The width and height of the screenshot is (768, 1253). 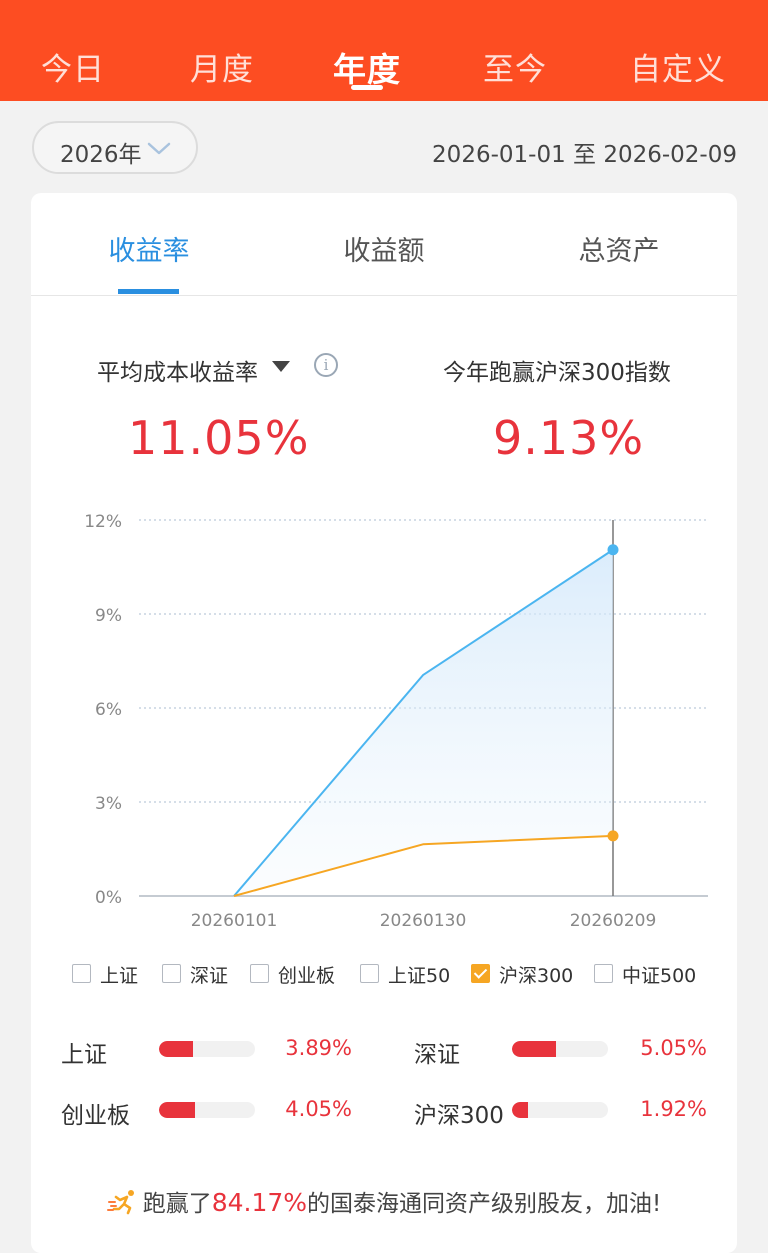 What do you see at coordinates (108, 710) in the screenshot?
I see `y-tick-label: 6%` at bounding box center [108, 710].